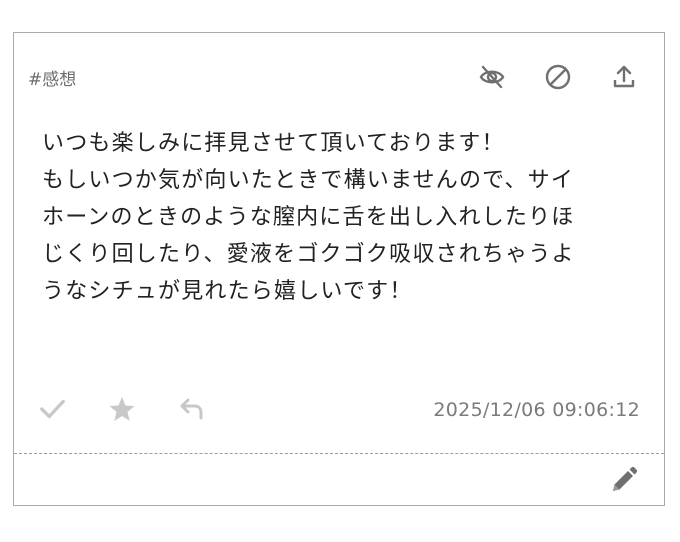 This screenshot has width=680, height=542. I want to click on message-line: もしいつか気が向いたときで構いませんので、サイ, so click(308, 180).